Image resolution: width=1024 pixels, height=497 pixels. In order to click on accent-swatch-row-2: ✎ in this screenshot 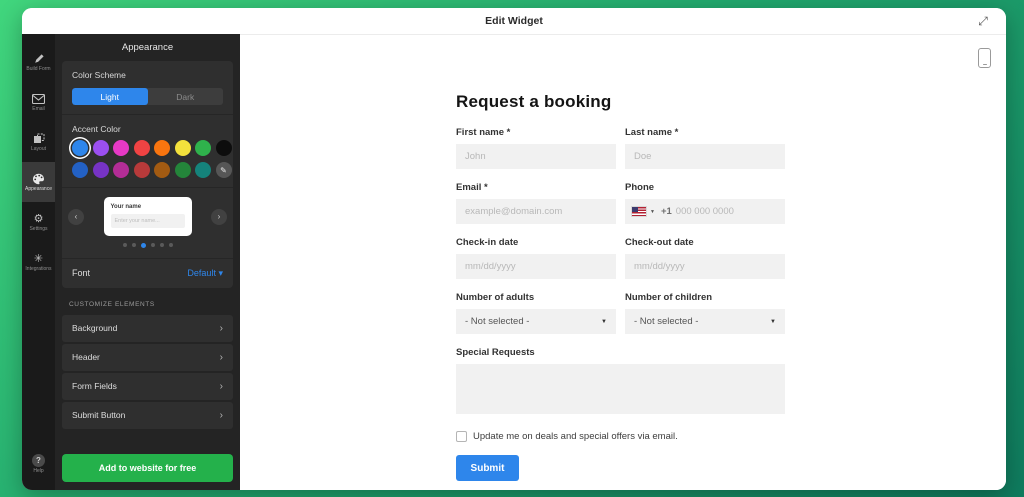, I will do `click(152, 170)`.